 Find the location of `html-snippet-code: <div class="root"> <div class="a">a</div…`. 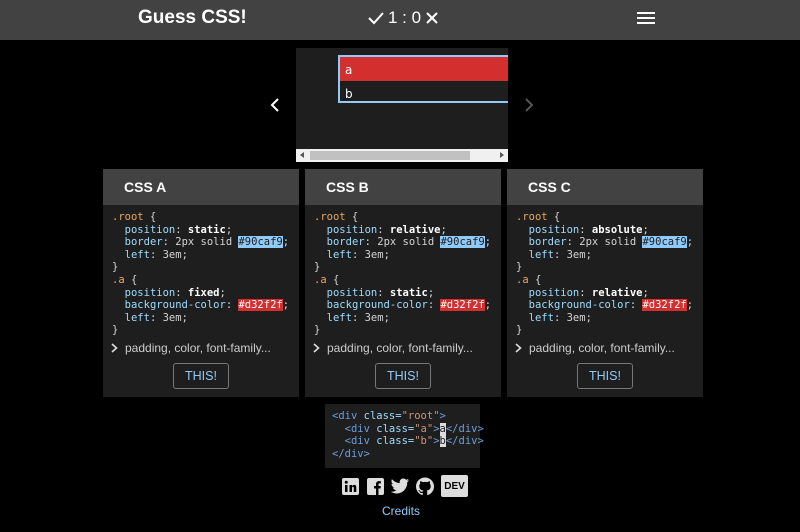

html-snippet-code: <div class="root"> <div class="a">a</div… is located at coordinates (408, 435).